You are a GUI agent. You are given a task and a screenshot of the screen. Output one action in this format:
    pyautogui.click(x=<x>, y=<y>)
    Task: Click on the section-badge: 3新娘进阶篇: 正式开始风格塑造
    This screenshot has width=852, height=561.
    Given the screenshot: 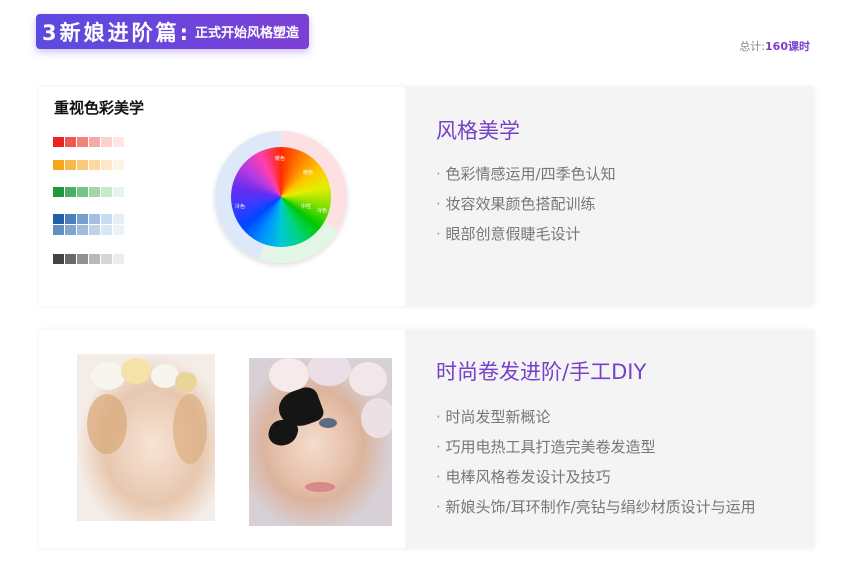 What is the action you would take?
    pyautogui.click(x=173, y=31)
    